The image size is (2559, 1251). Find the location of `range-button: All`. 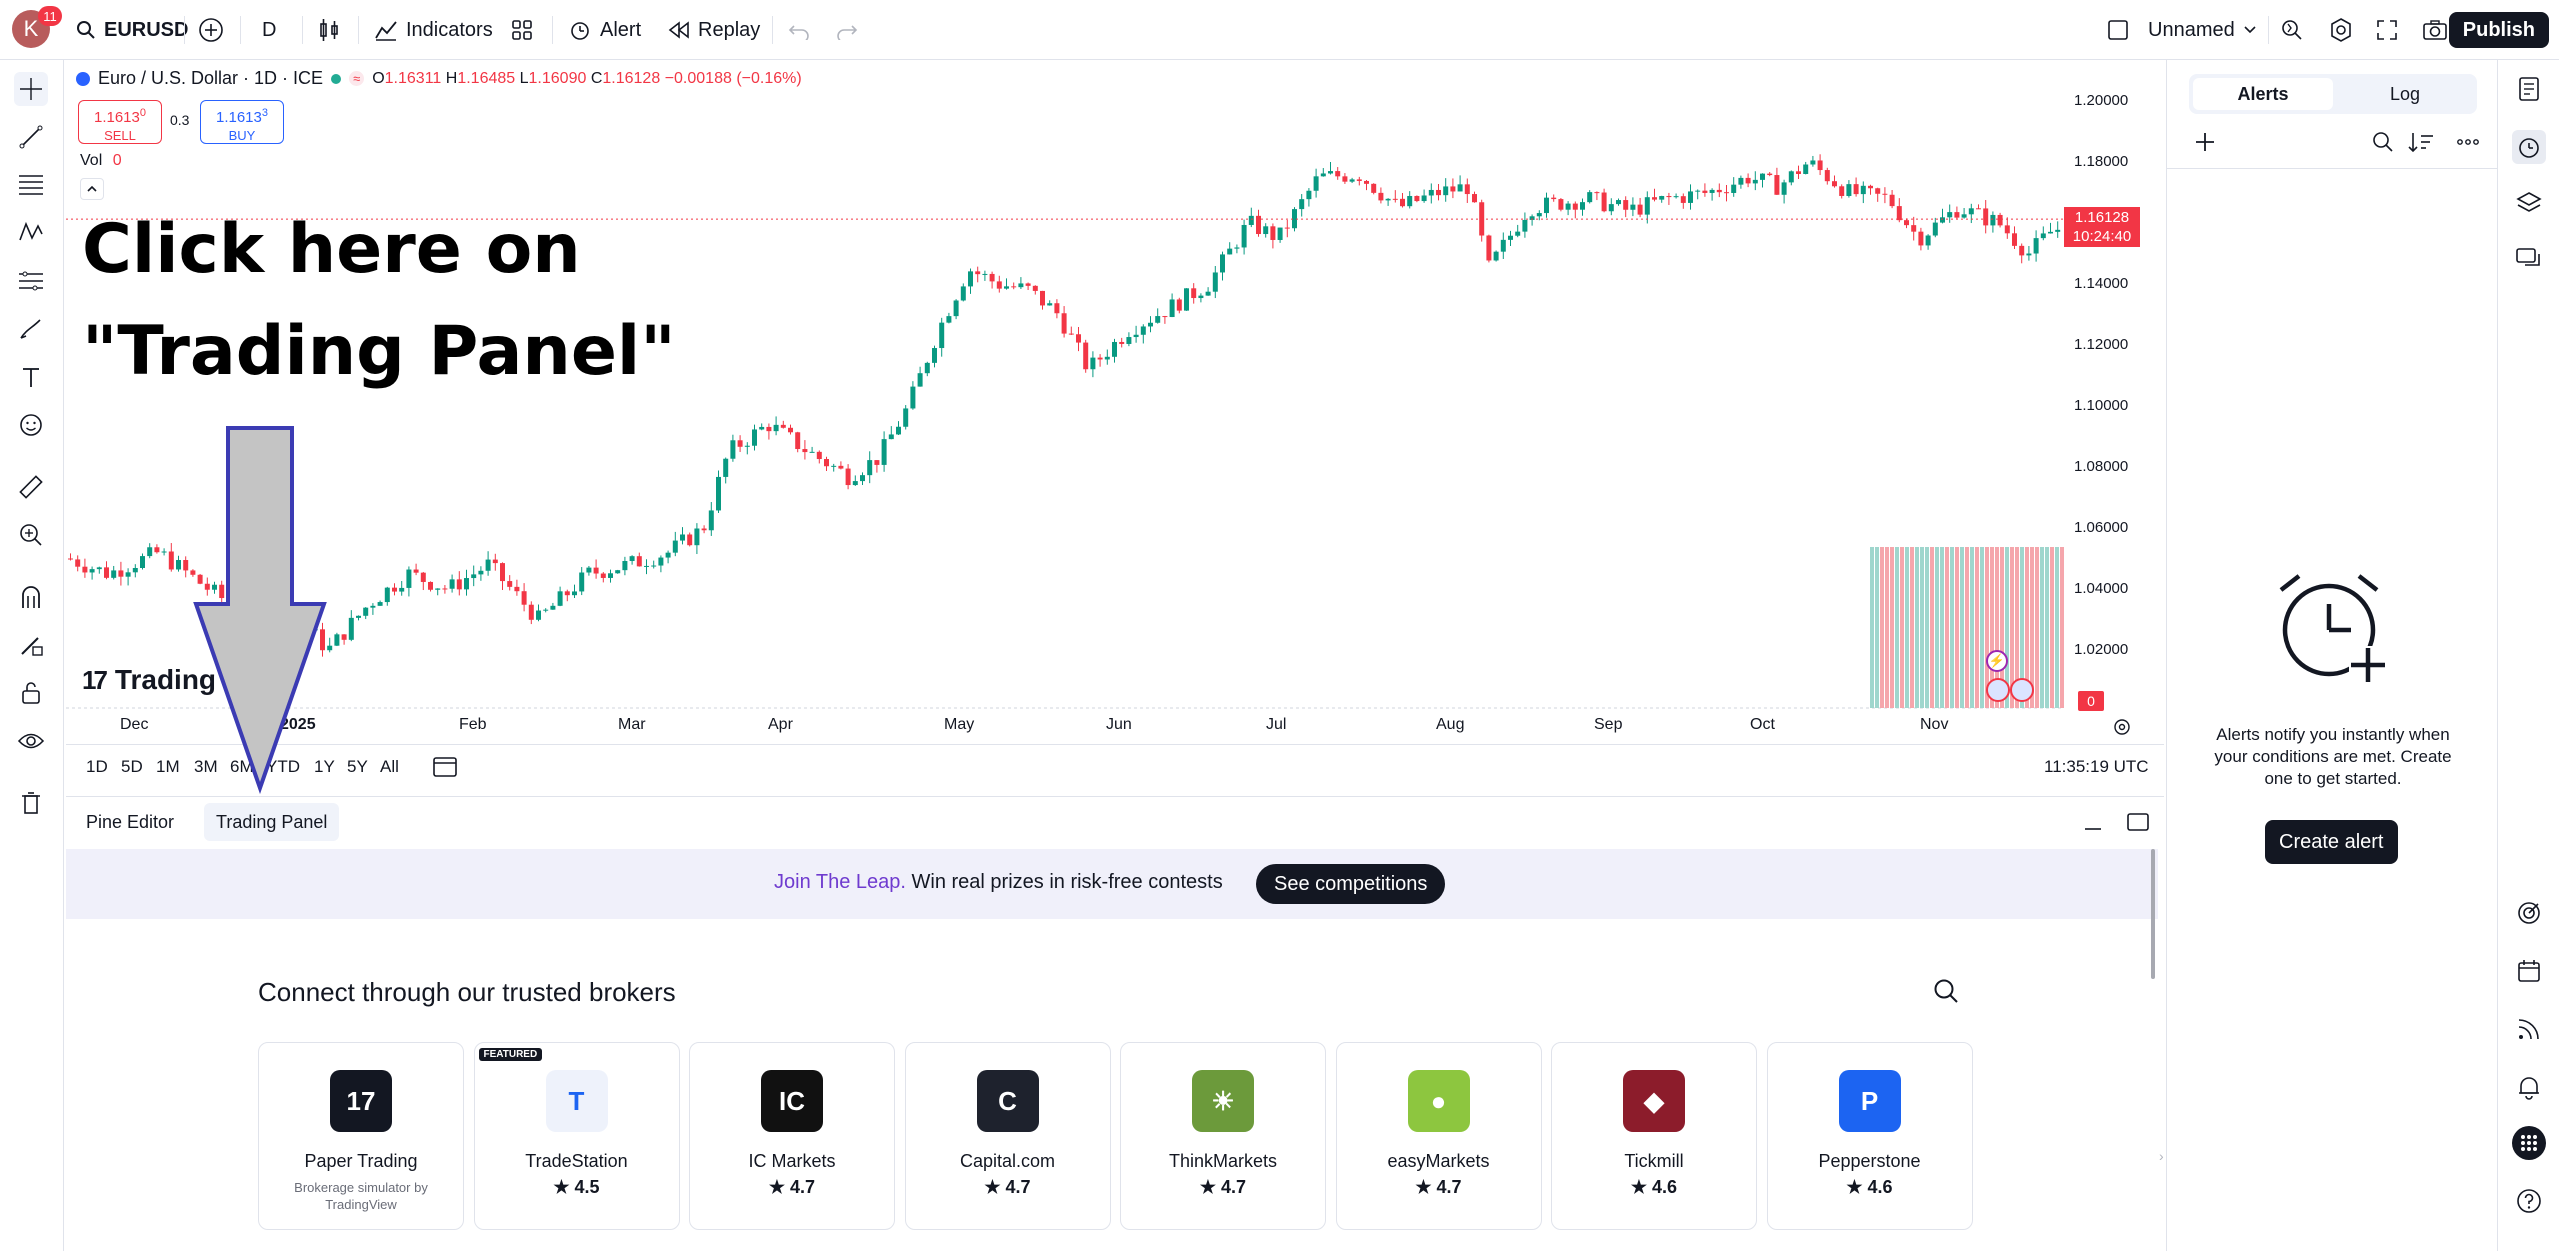

range-button: All is located at coordinates (389, 767).